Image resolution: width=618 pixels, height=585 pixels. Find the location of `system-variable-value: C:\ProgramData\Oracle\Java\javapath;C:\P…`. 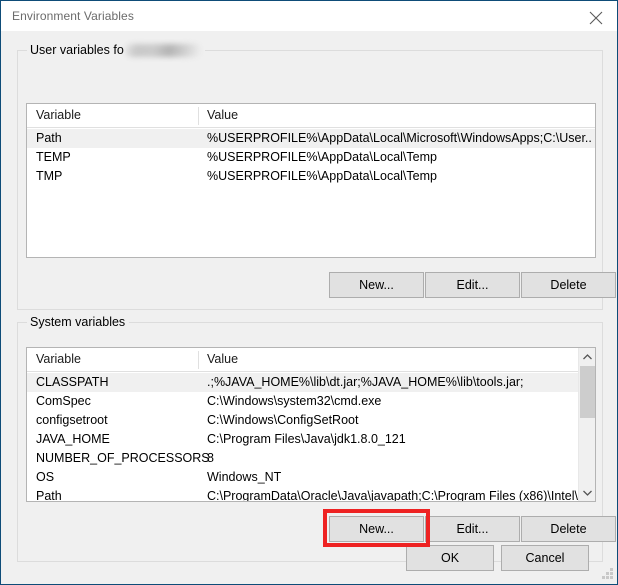

system-variable-value: C:\ProgramData\Oracle\Java\javapath;C:\P… is located at coordinates (399, 495).